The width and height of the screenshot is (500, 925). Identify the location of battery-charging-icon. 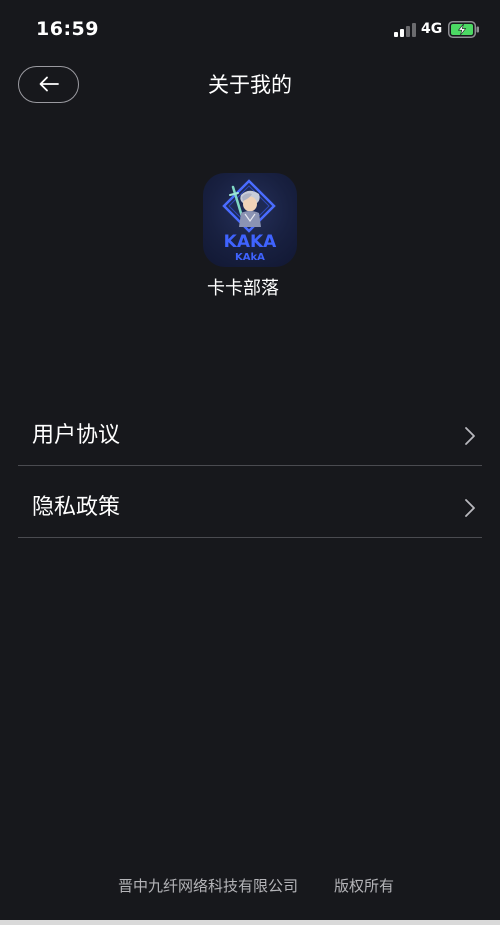
(464, 29).